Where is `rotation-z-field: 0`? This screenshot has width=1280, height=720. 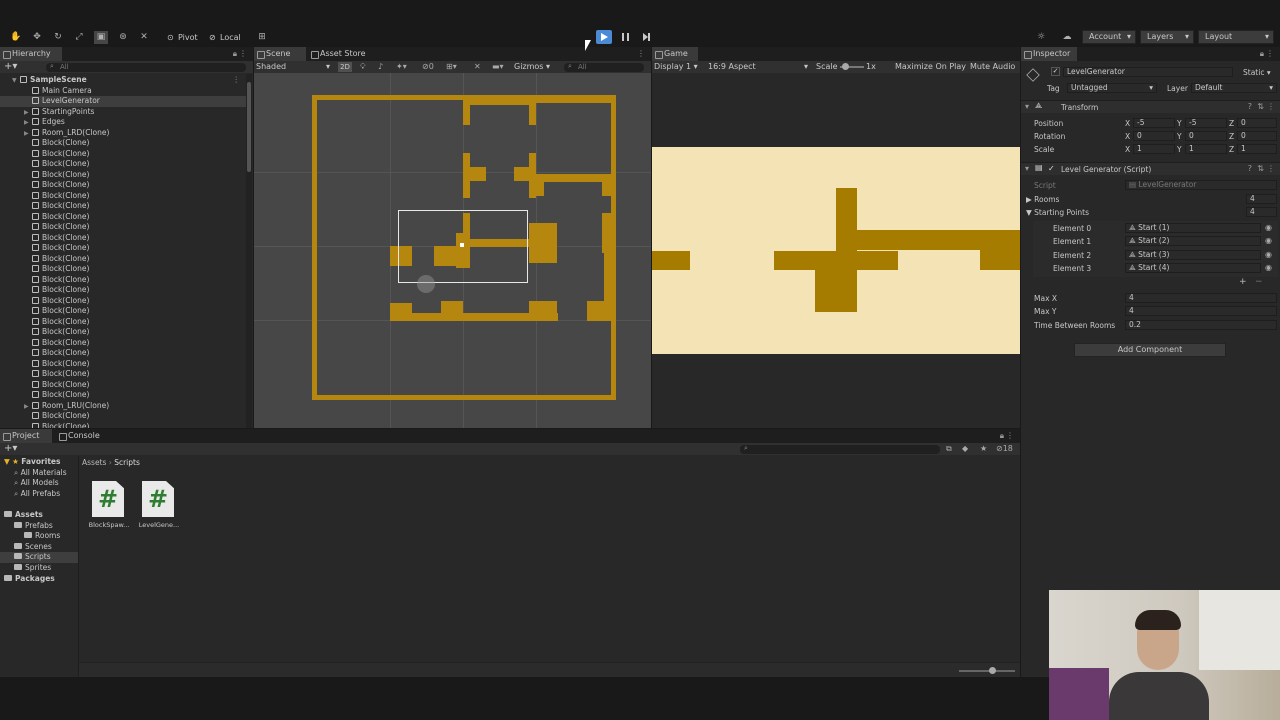
rotation-z-field: 0 is located at coordinates (1257, 136).